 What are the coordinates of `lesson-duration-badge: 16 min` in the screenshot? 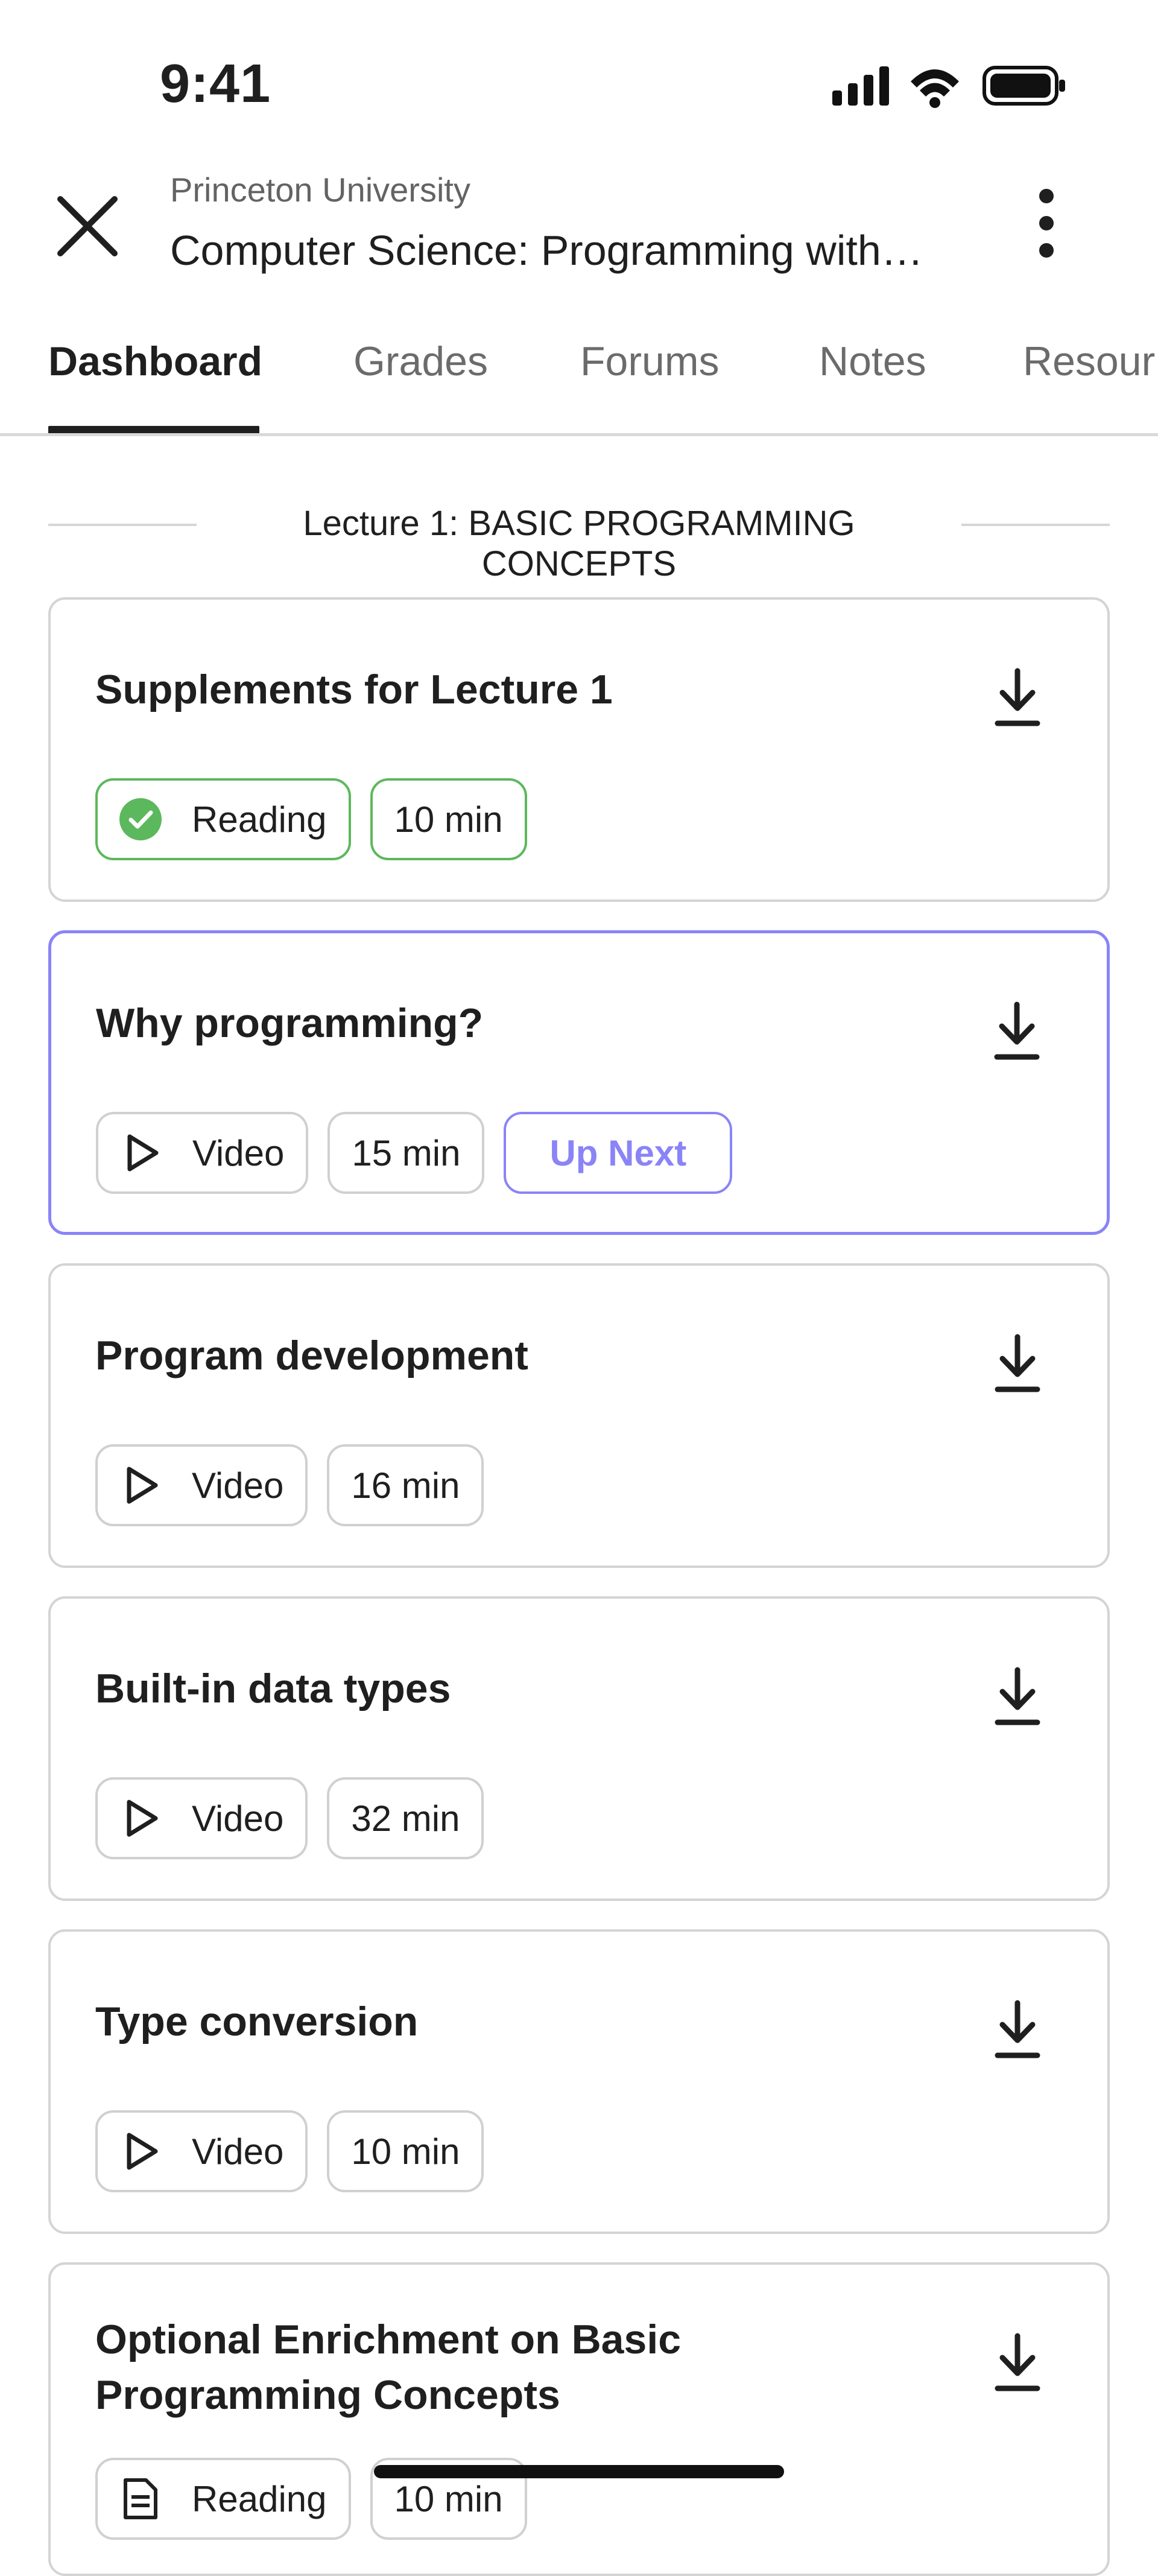 It's located at (405, 1485).